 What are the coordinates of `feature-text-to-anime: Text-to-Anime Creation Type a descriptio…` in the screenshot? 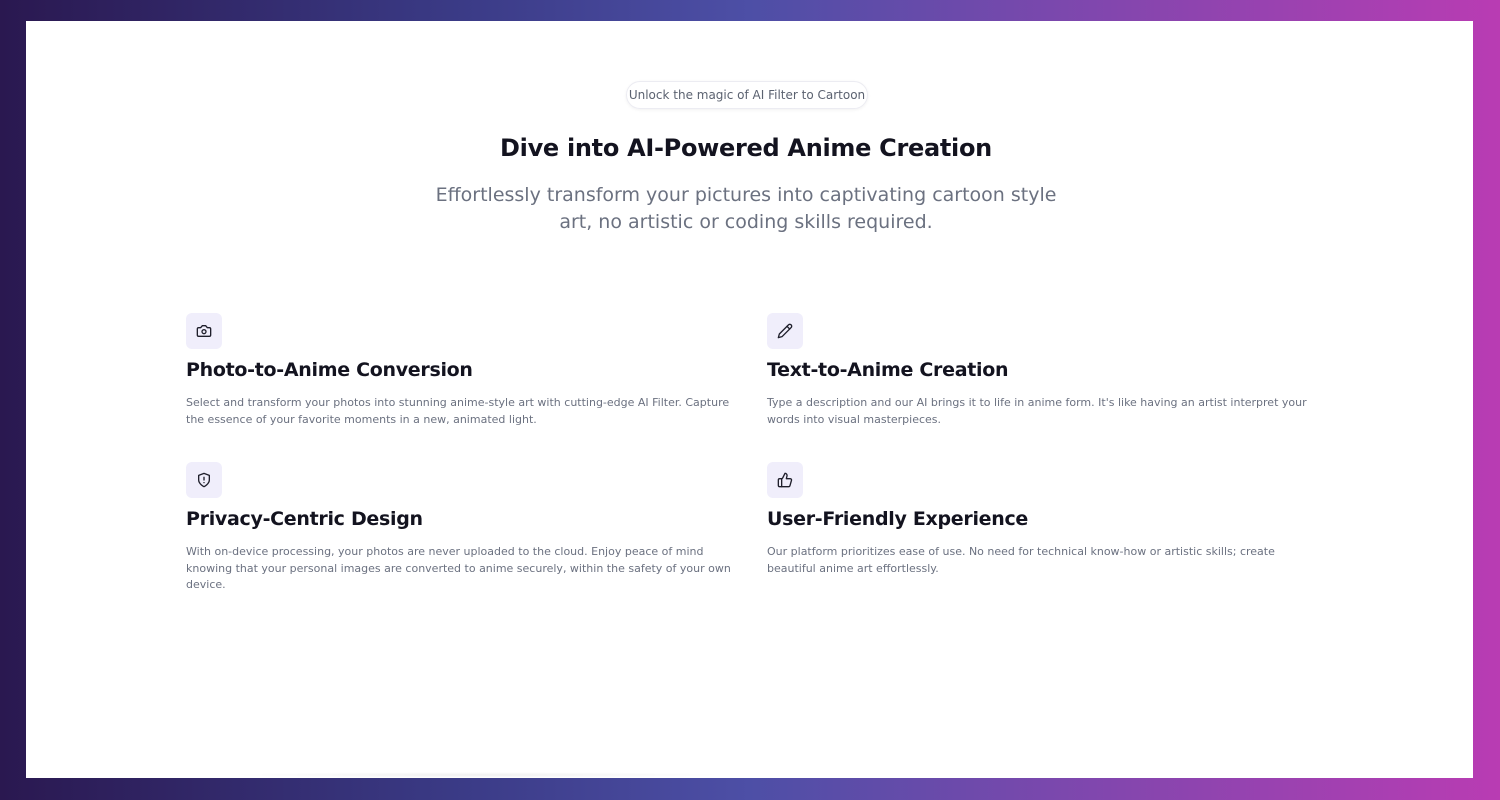 It's located at (1041, 370).